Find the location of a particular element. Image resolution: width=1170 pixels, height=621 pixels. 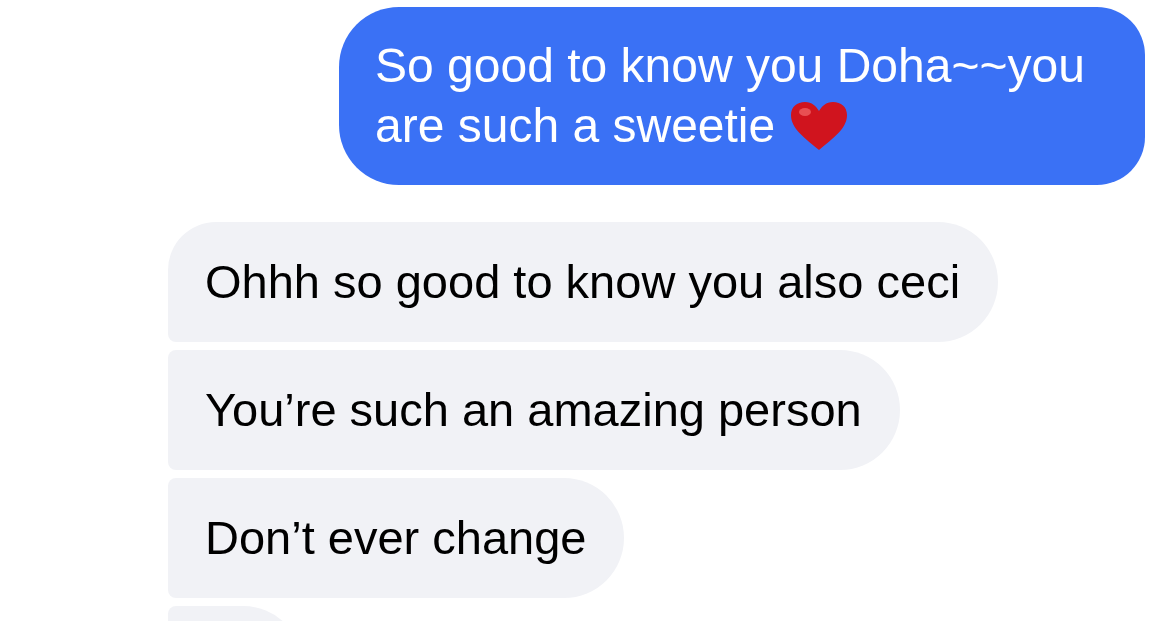

message-bubble: Ohhh so good to know you also ceci is located at coordinates (583, 282).